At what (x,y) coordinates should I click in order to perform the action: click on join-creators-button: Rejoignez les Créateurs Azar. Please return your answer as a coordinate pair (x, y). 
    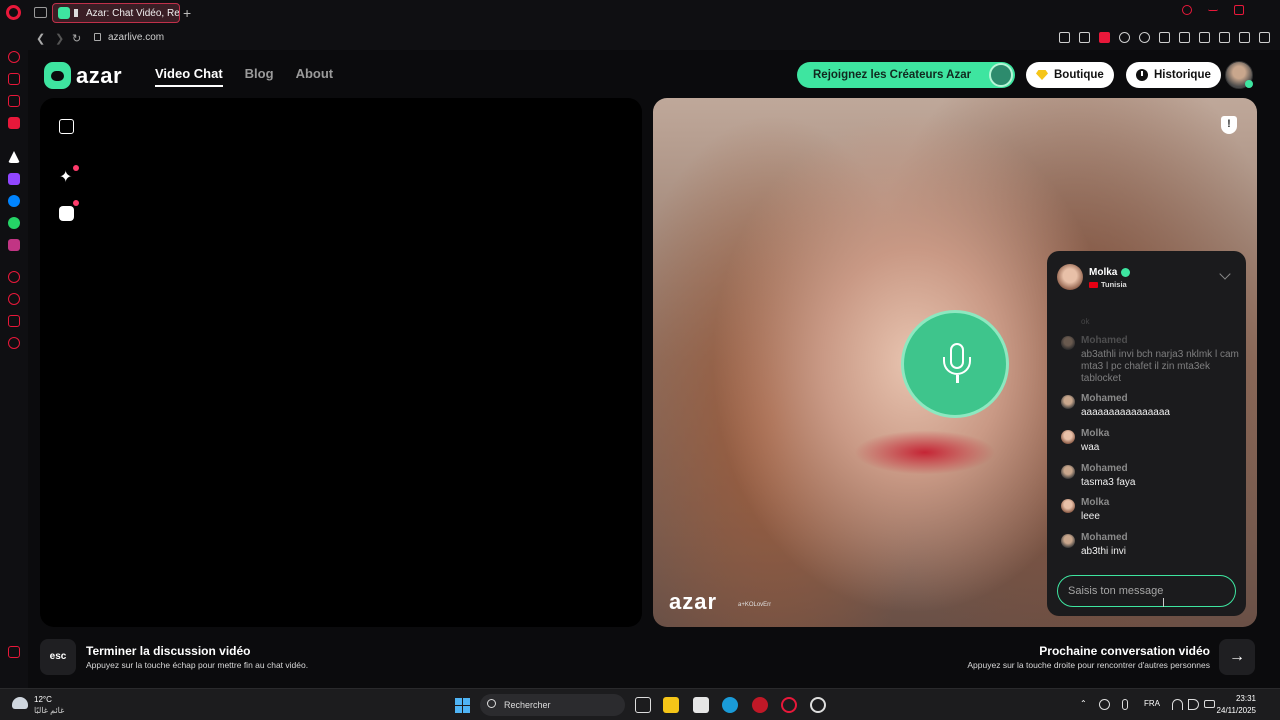
    Looking at the image, I should click on (906, 75).